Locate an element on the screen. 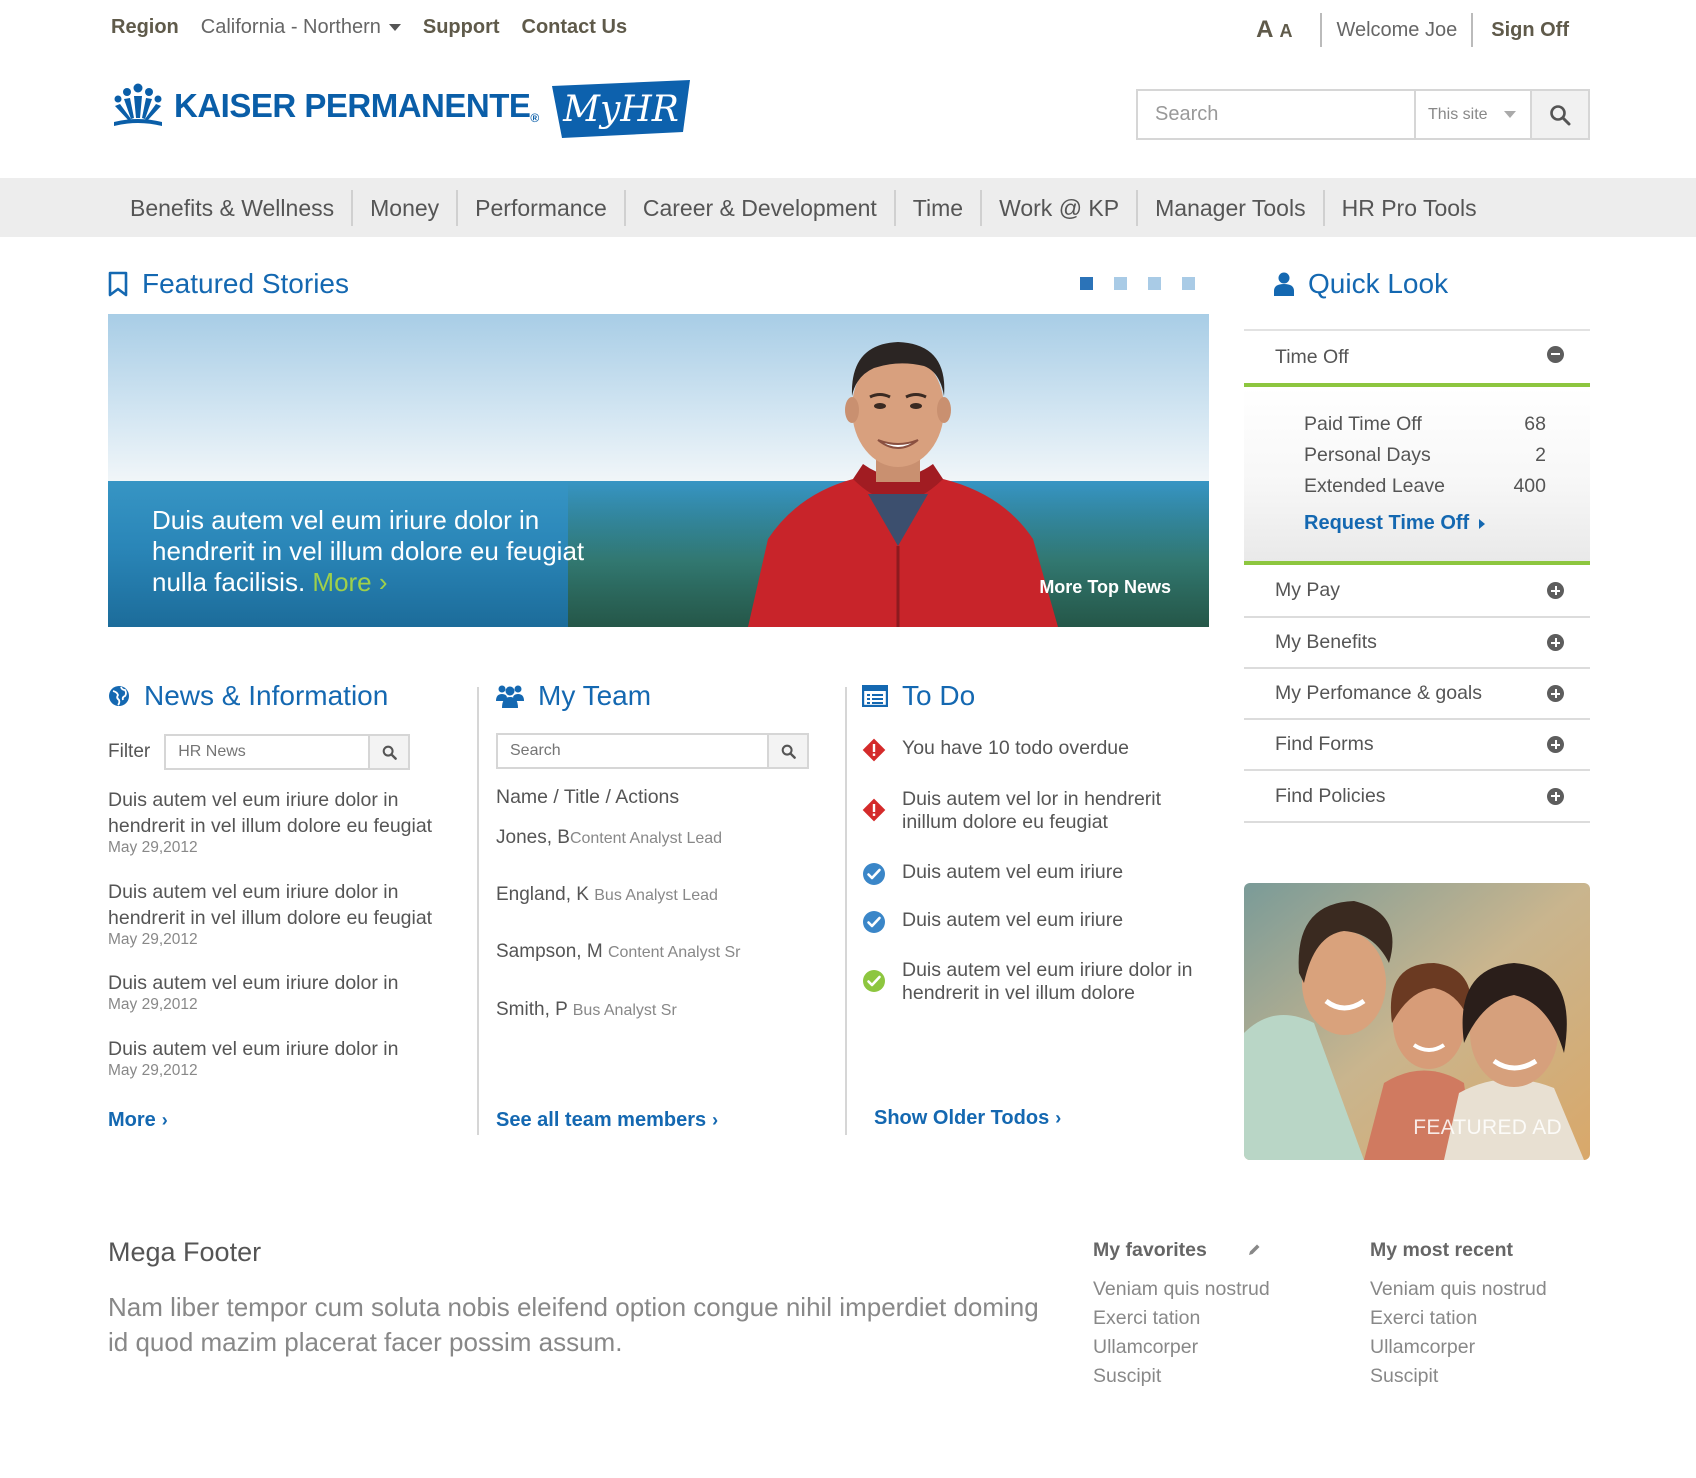 Image resolution: width=1696 pixels, height=1478 pixels. sign-off-link: Sign Off is located at coordinates (1521, 30).